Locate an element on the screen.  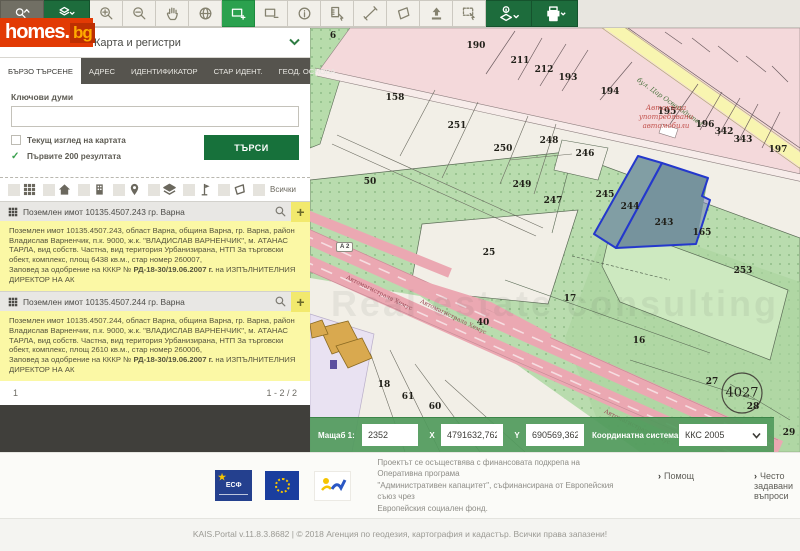
info-layers-menu-button is located at coordinates (509, 13).